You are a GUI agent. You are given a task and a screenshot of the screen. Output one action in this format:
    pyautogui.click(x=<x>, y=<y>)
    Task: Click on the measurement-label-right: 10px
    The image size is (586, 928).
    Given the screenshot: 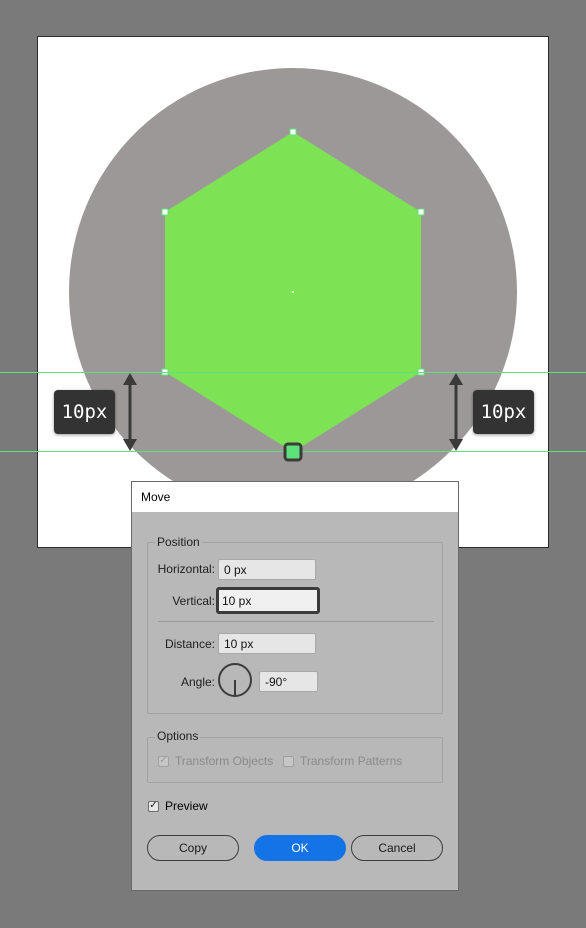 What is the action you would take?
    pyautogui.click(x=503, y=412)
    